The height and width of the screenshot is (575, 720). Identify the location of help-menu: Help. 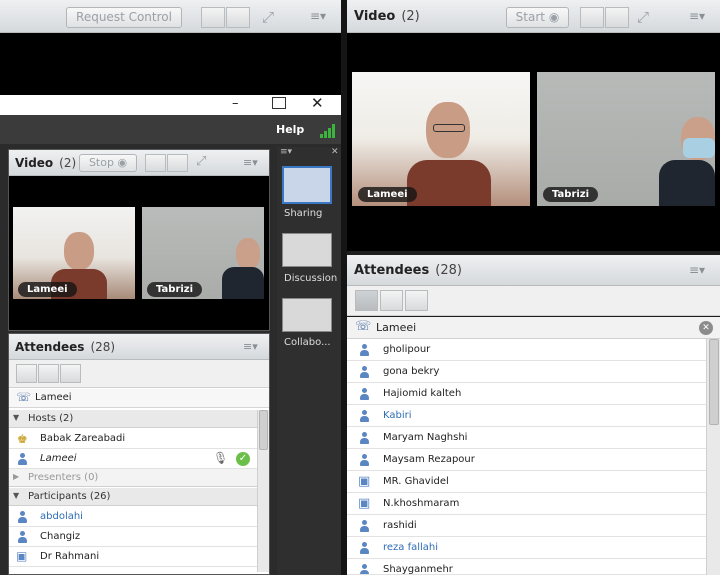
(290, 129).